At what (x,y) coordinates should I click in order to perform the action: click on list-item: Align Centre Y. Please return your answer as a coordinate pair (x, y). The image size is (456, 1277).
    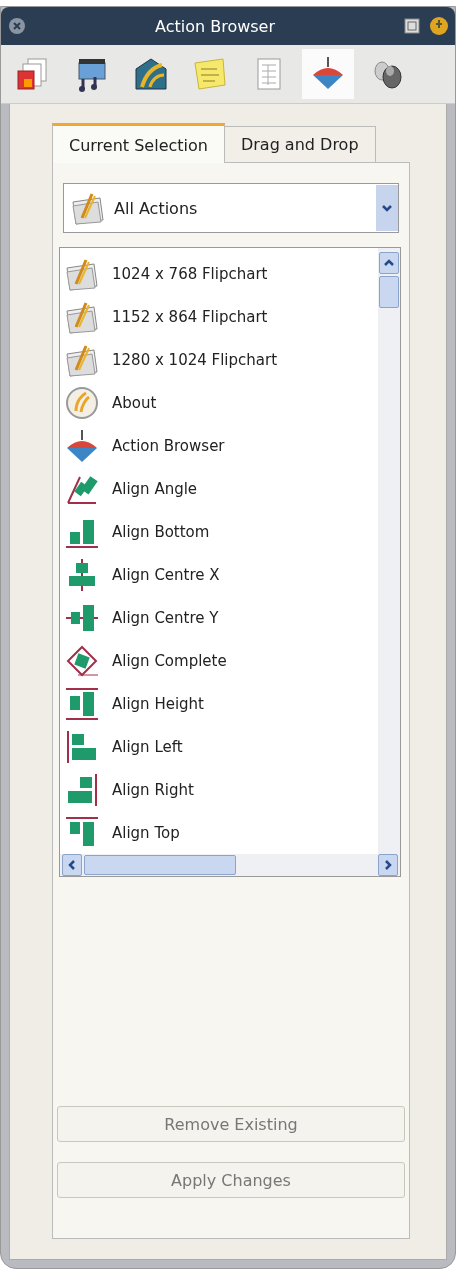
    Looking at the image, I should click on (221, 617).